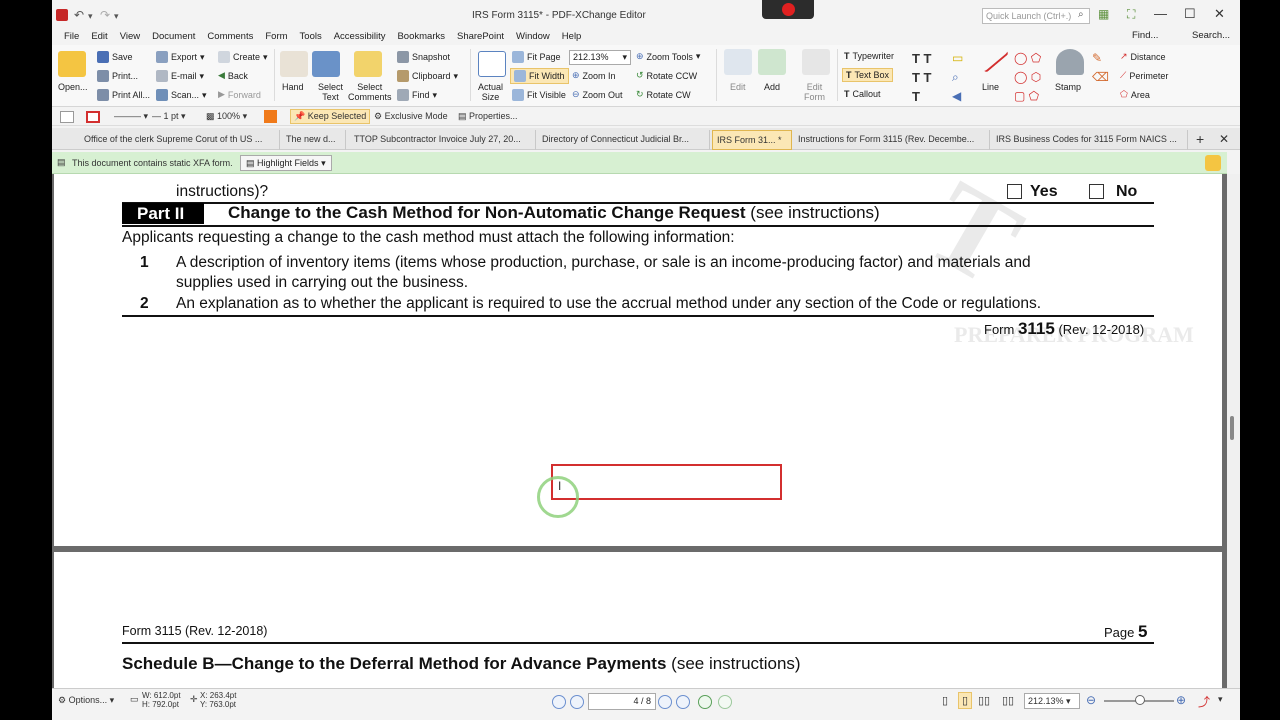 This screenshot has height=720, width=1280. I want to click on continuous-view-icon: ▯, so click(965, 700).